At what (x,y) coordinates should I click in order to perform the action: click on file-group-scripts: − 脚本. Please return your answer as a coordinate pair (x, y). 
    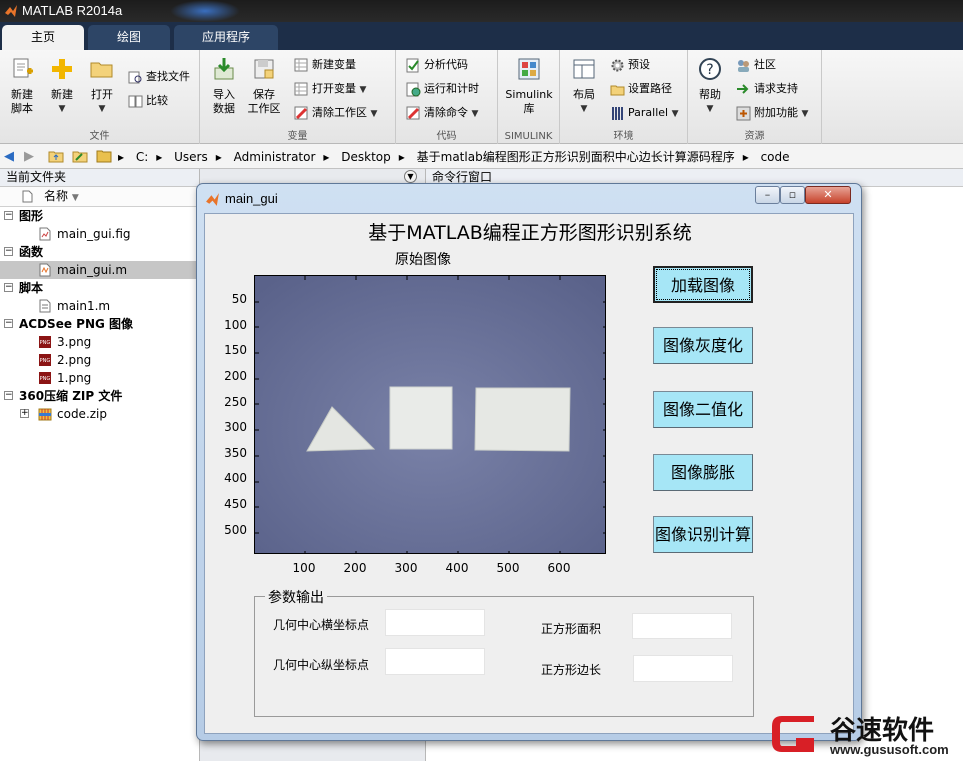
    Looking at the image, I should click on (99, 288).